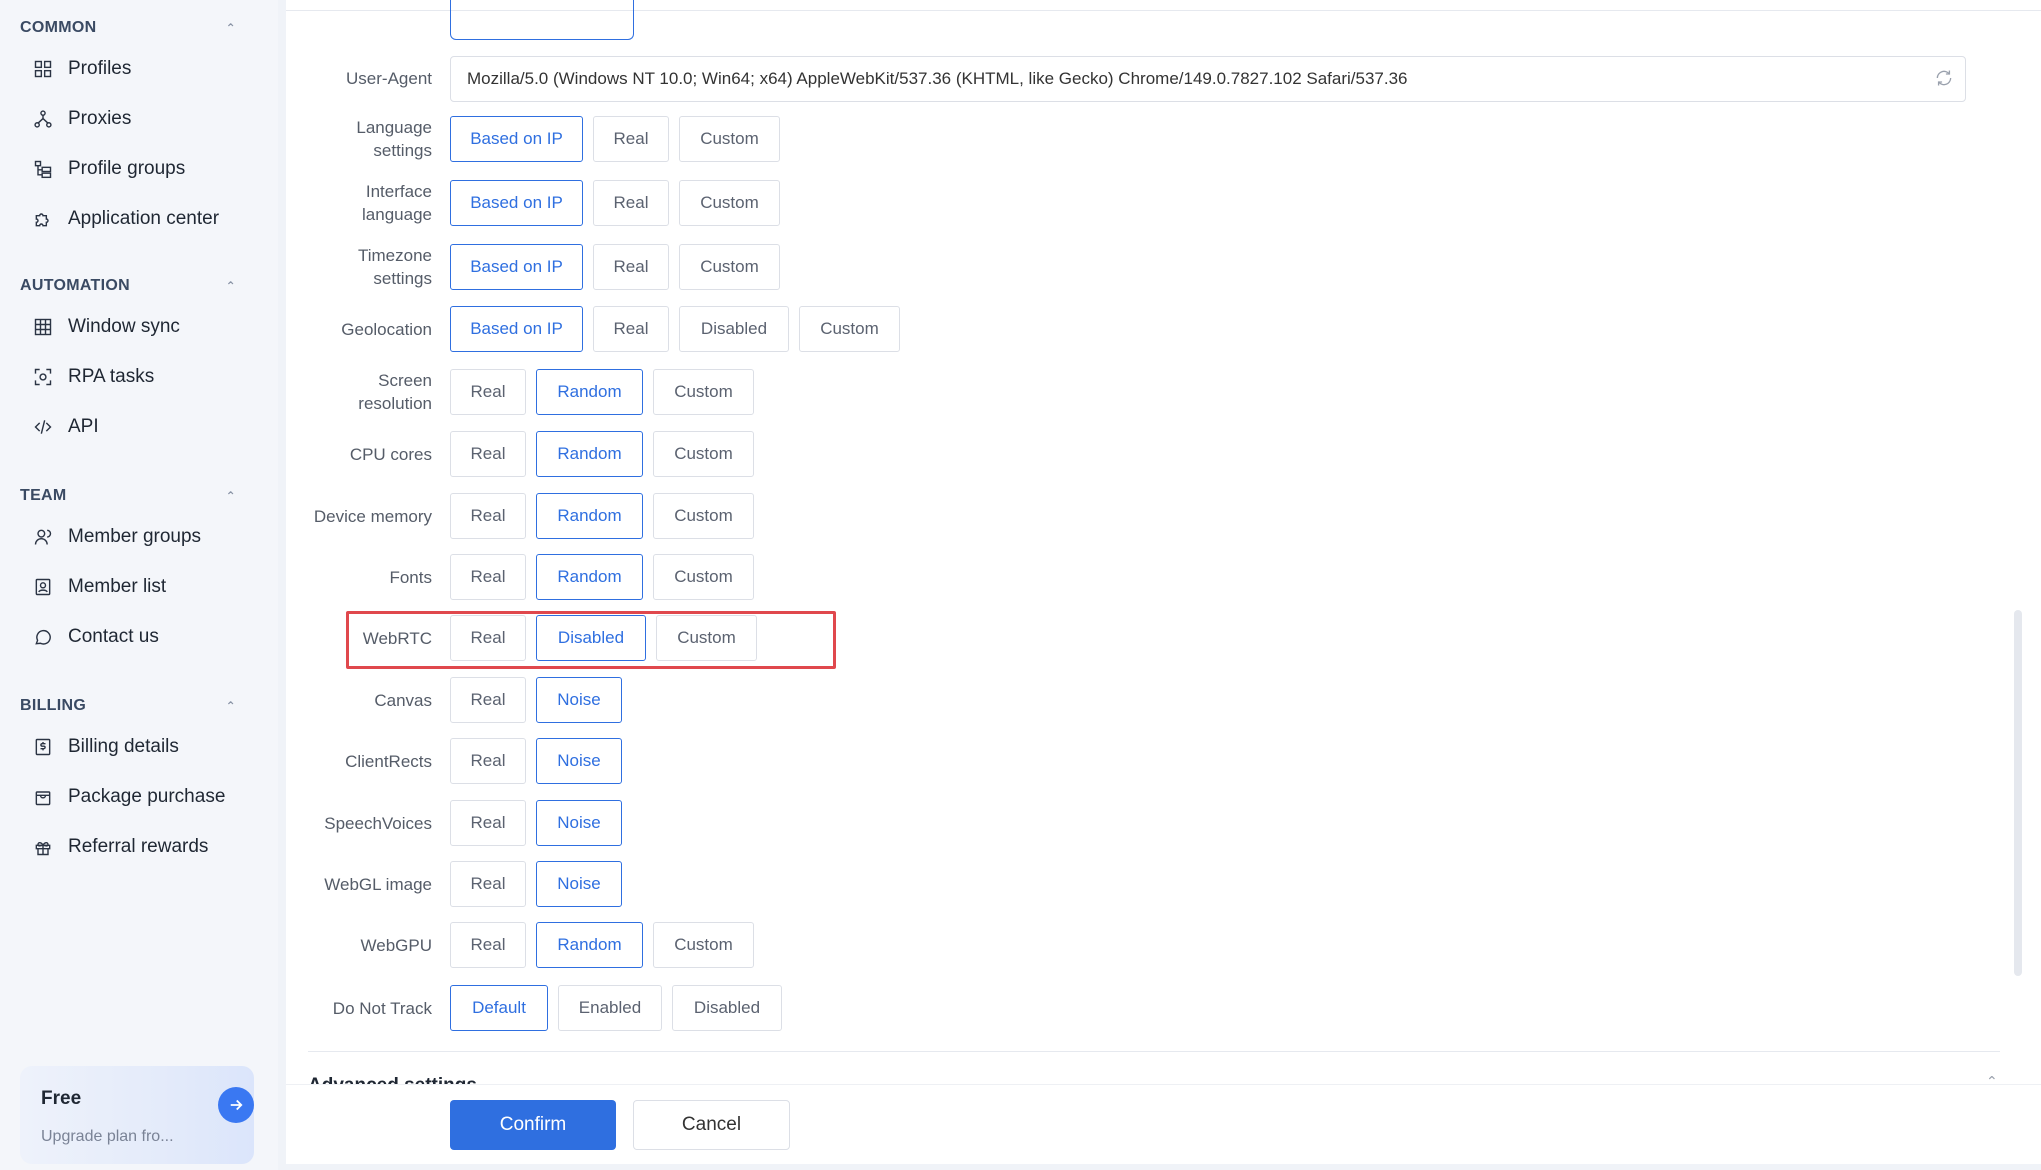 The image size is (2041, 1170). What do you see at coordinates (130, 286) in the screenshot?
I see `section-automation: AUTOMATION ⌃` at bounding box center [130, 286].